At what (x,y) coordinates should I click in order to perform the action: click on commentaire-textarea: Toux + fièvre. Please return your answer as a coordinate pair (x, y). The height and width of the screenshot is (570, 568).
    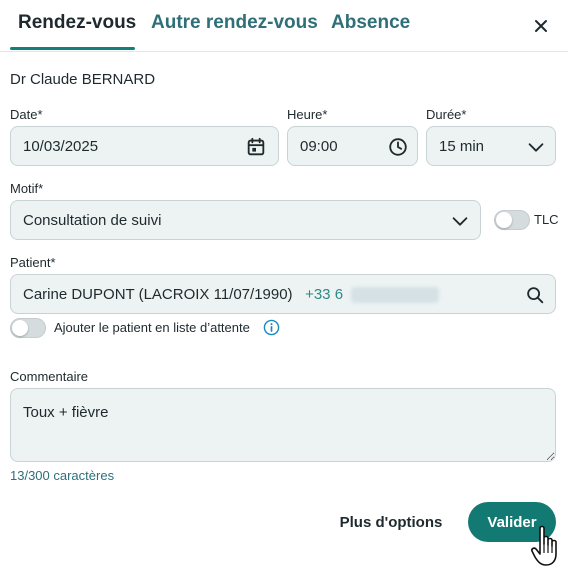
    Looking at the image, I should click on (283, 425).